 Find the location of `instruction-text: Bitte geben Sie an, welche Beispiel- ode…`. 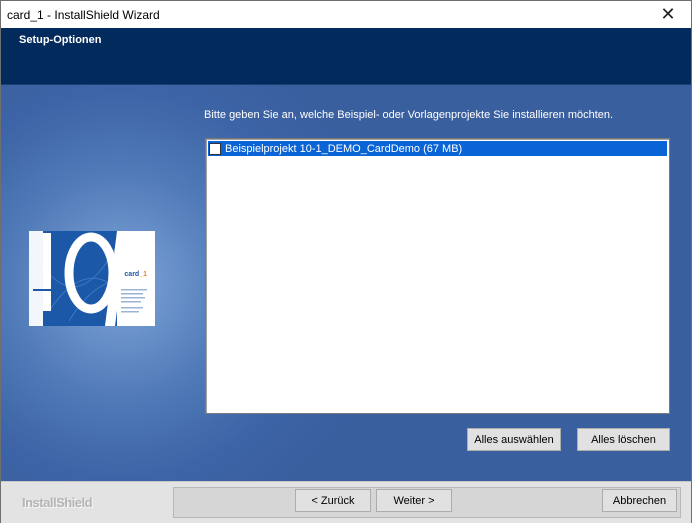

instruction-text: Bitte geben Sie an, welche Beispiel- ode… is located at coordinates (409, 115).